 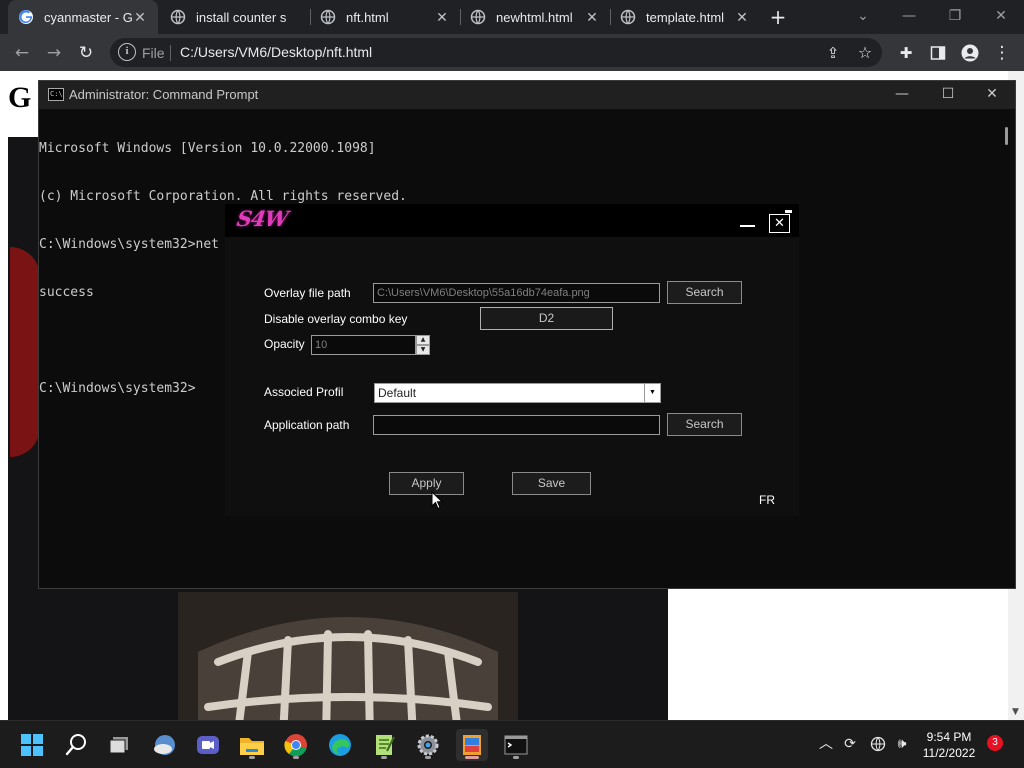 What do you see at coordinates (517, 393) in the screenshot?
I see `profile-select: Default ▼` at bounding box center [517, 393].